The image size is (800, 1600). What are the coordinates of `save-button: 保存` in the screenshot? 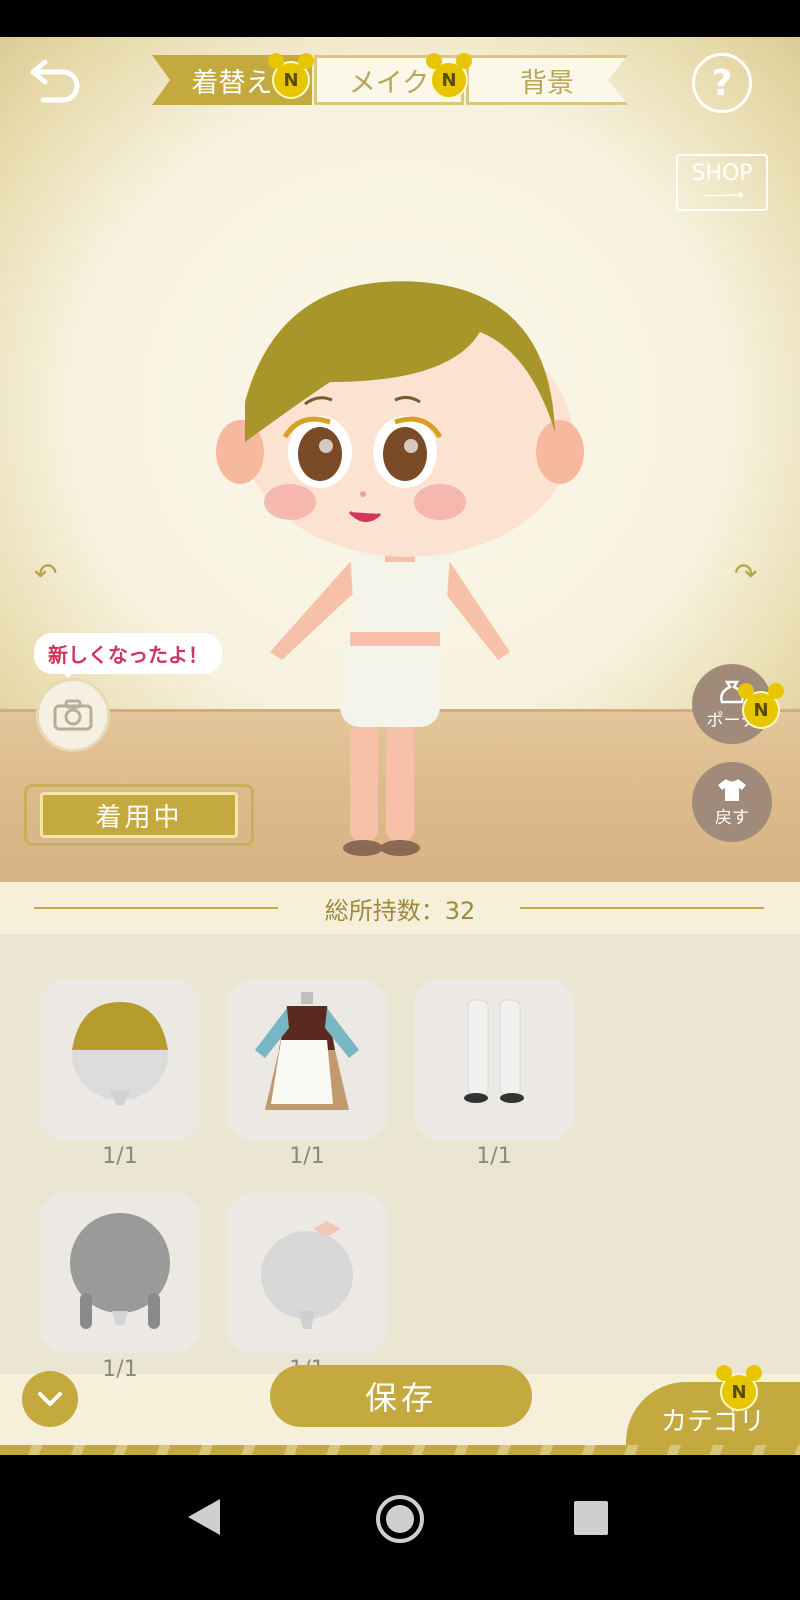 It's located at (401, 1396).